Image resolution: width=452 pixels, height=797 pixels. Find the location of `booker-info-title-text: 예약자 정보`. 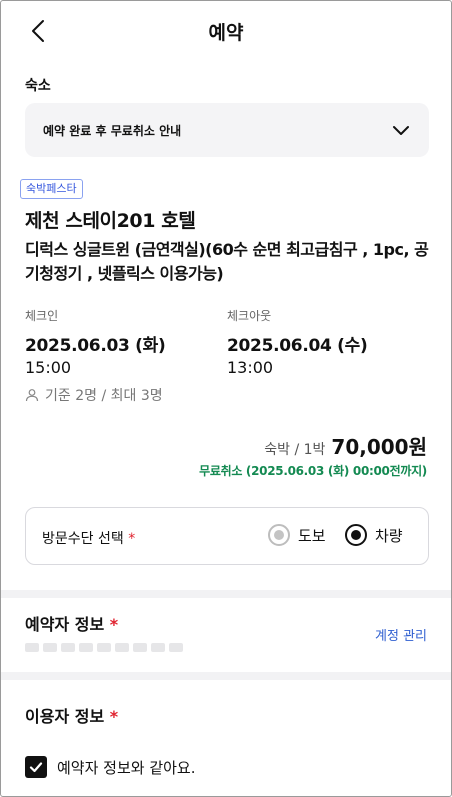

booker-info-title-text: 예약자 정보 is located at coordinates (65, 624).